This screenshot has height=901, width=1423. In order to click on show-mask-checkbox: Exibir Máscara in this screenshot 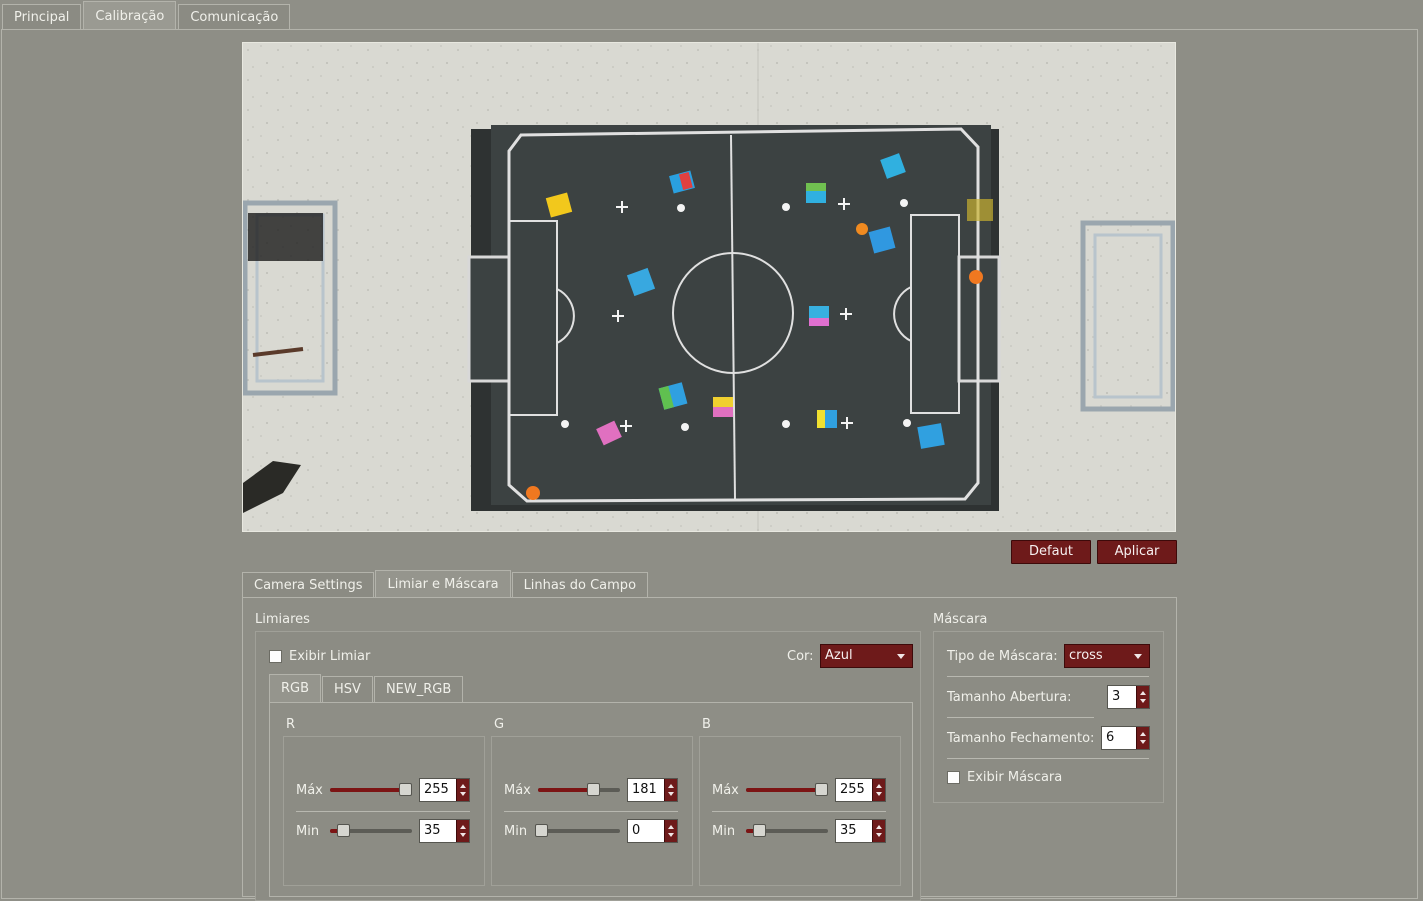, I will do `click(1004, 777)`.